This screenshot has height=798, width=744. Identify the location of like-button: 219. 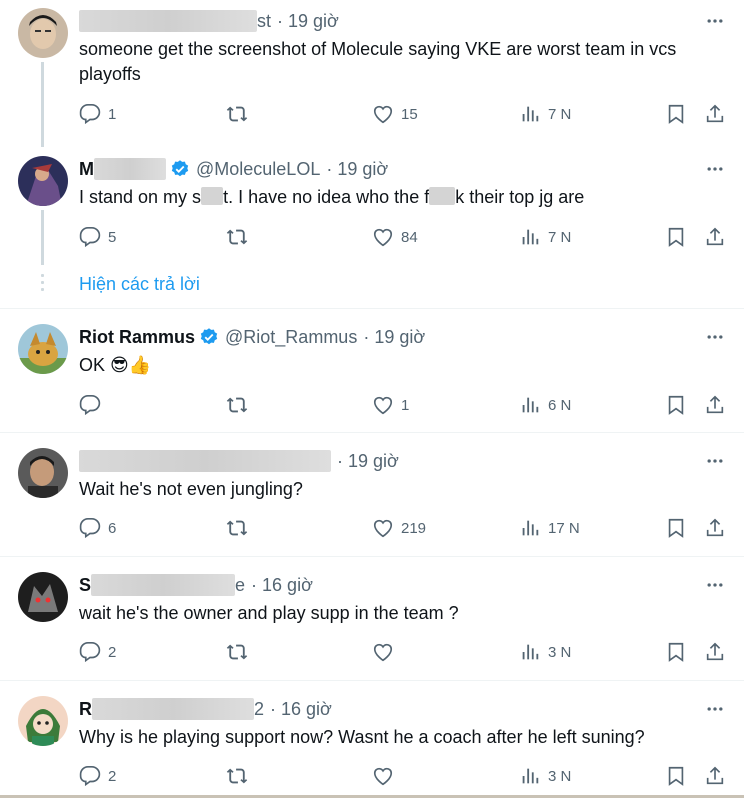
(399, 528).